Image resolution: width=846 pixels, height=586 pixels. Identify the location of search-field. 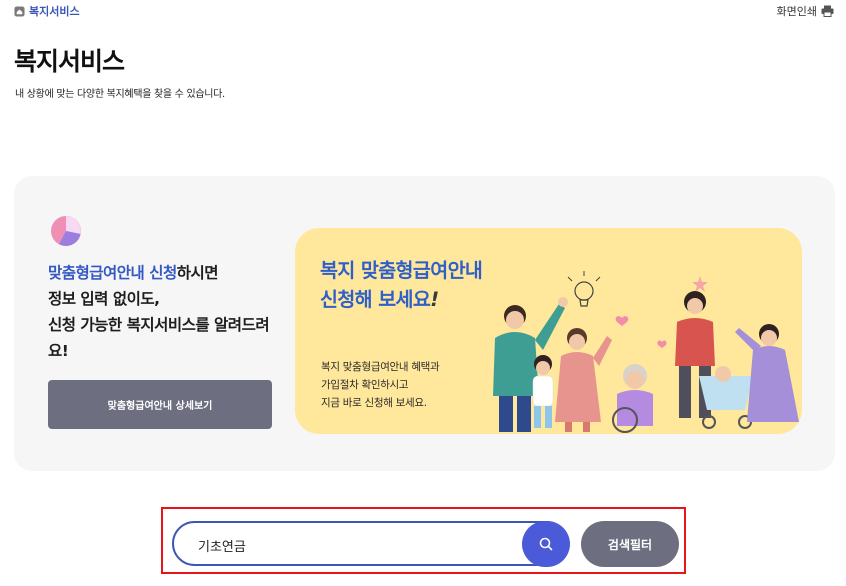
(370, 543).